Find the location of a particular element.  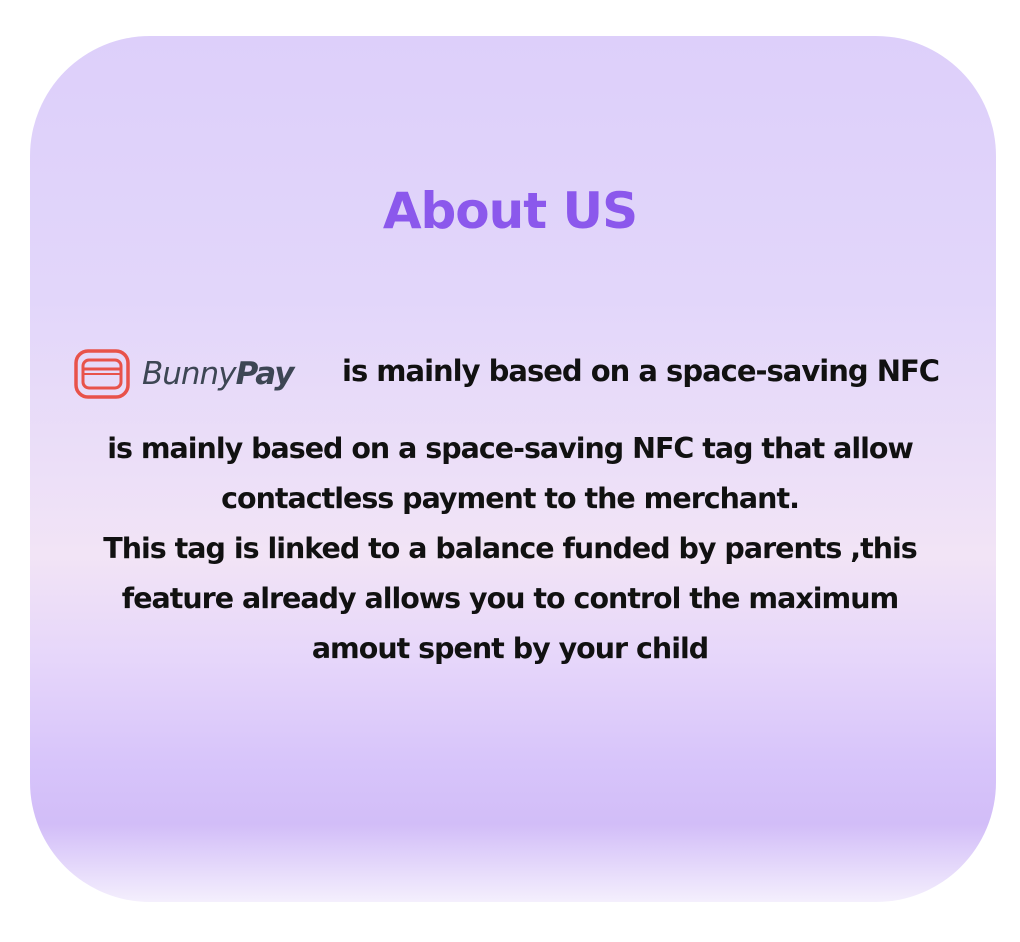

brand-tagline: is mainly based on a space-saving NFC is located at coordinates (641, 371).